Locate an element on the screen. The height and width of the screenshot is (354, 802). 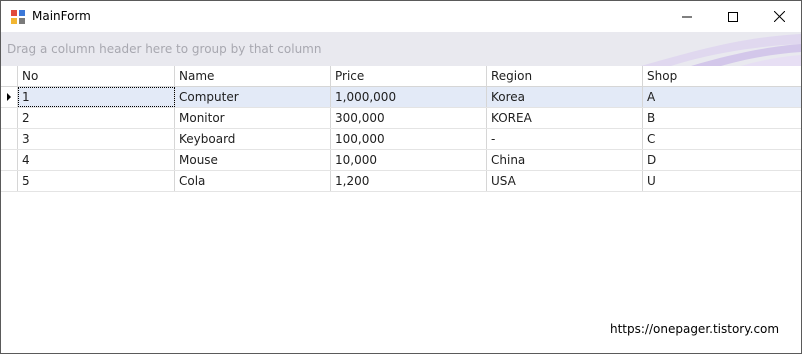
cell-shop: U is located at coordinates (722, 181).